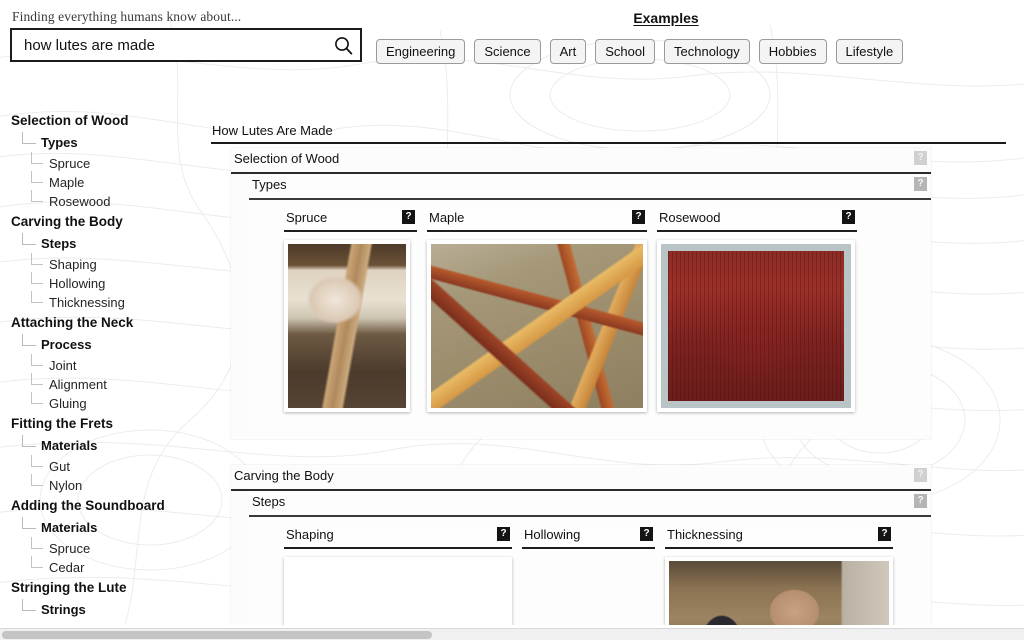  Describe the element at coordinates (105, 181) in the screenshot. I see `sidebar-item-maple: Maple` at that location.